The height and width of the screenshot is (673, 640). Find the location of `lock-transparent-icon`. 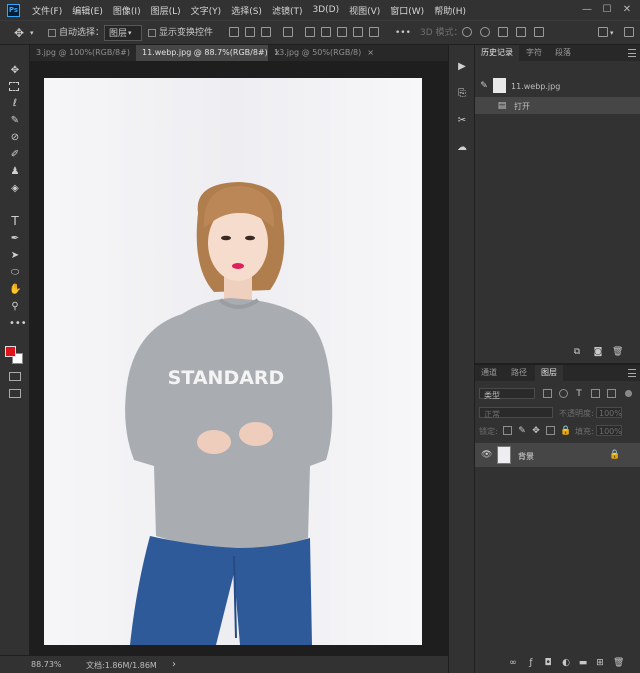

lock-transparent-icon is located at coordinates (507, 430).